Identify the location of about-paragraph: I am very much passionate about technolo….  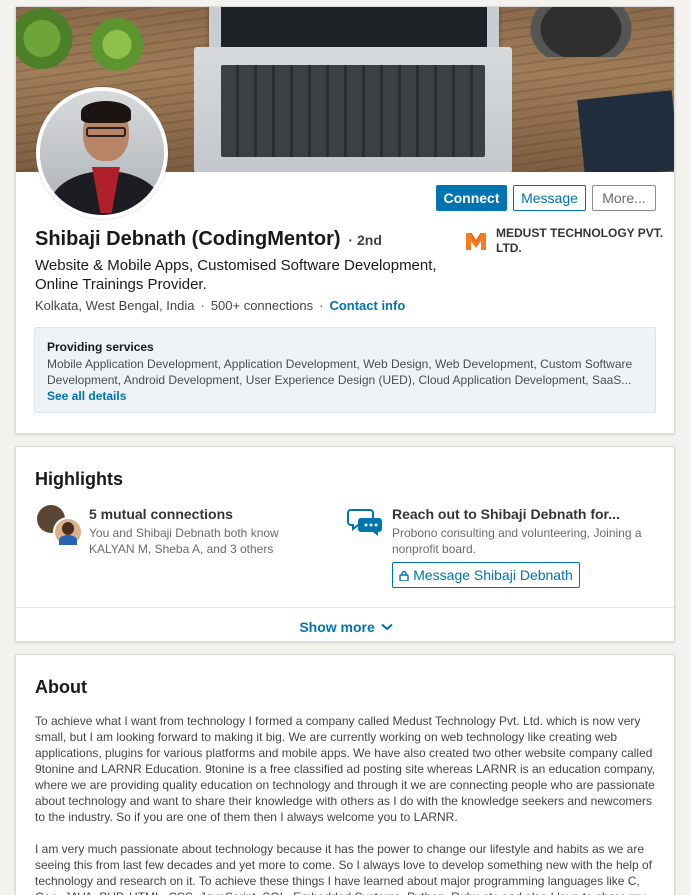
(343, 868).